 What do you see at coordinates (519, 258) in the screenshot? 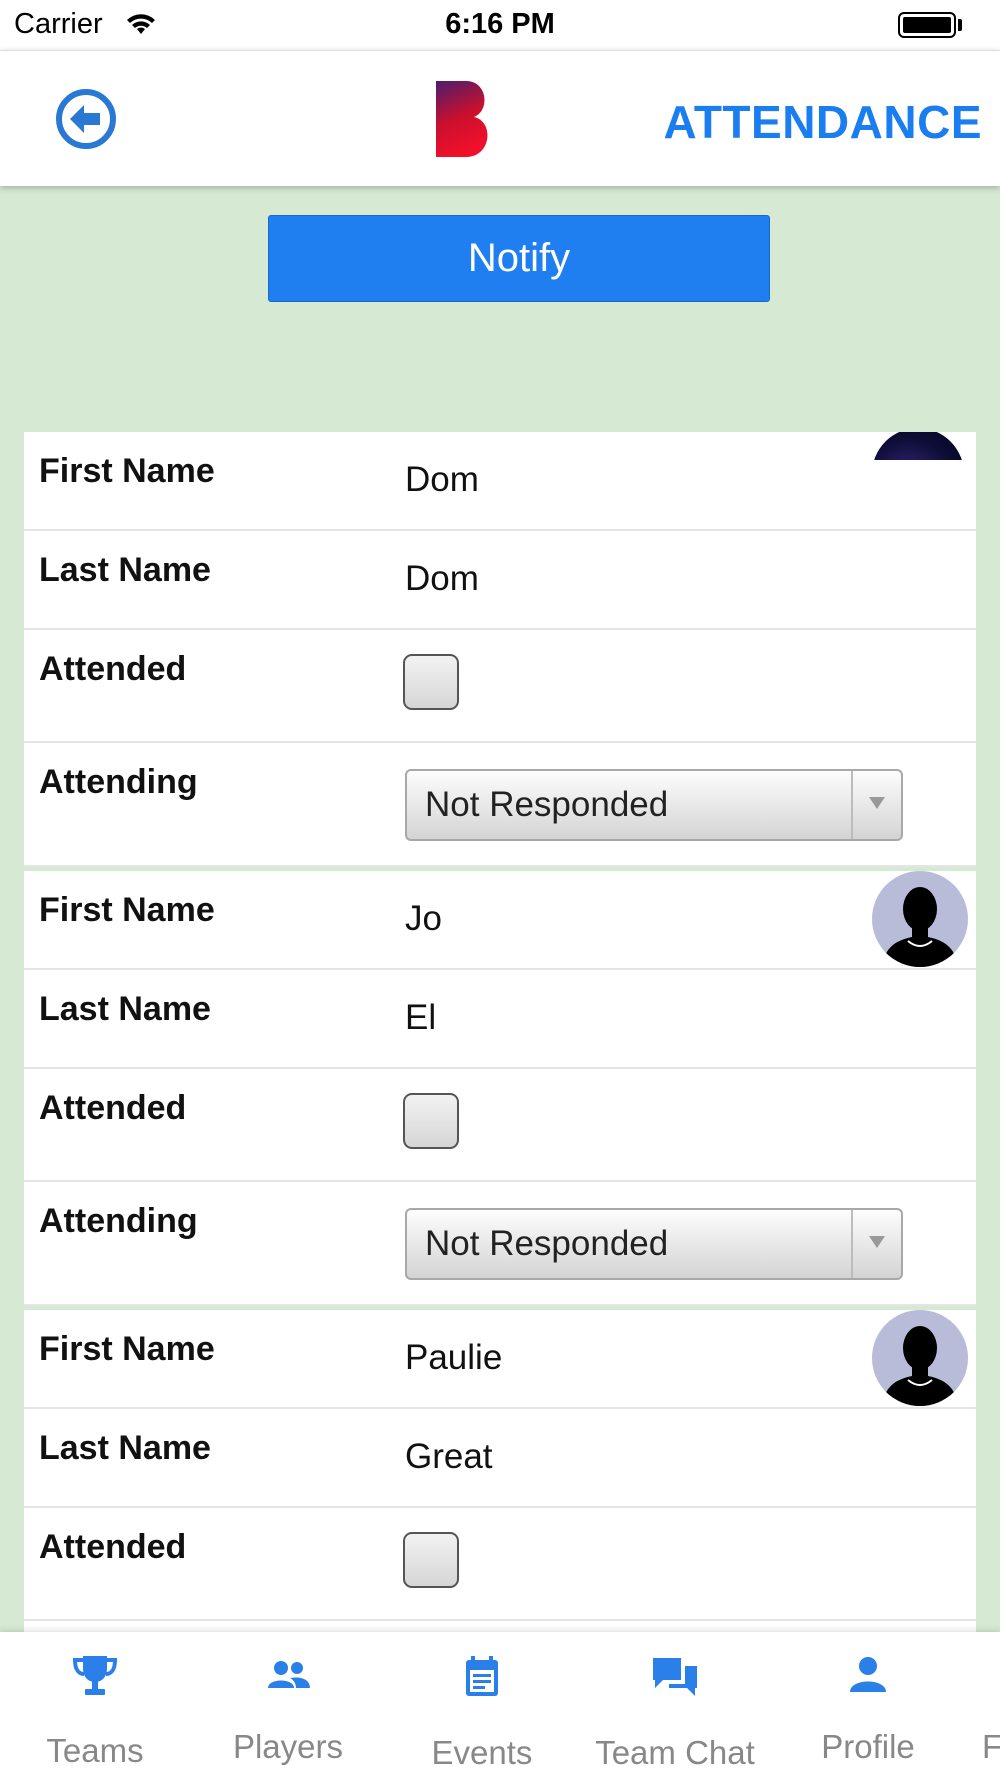
I see `notify-button: Notify` at bounding box center [519, 258].